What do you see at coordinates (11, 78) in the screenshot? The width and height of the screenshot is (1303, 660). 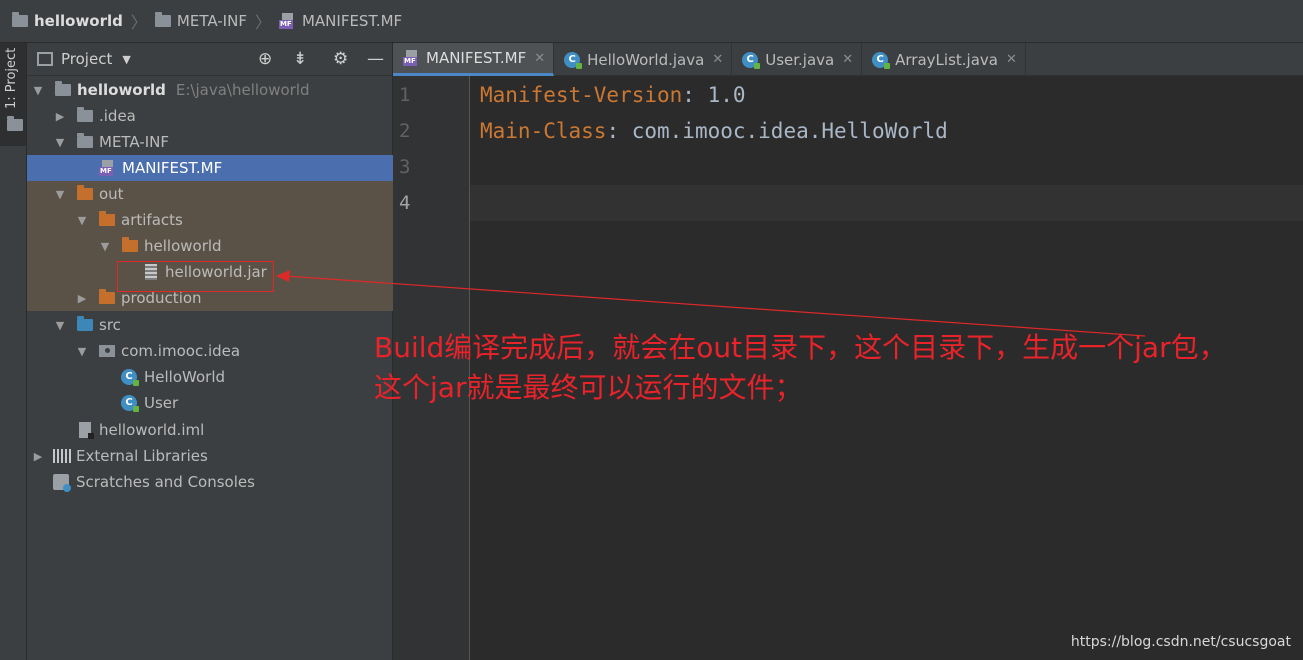 I see `project-tool-tab-label: 1: Project` at bounding box center [11, 78].